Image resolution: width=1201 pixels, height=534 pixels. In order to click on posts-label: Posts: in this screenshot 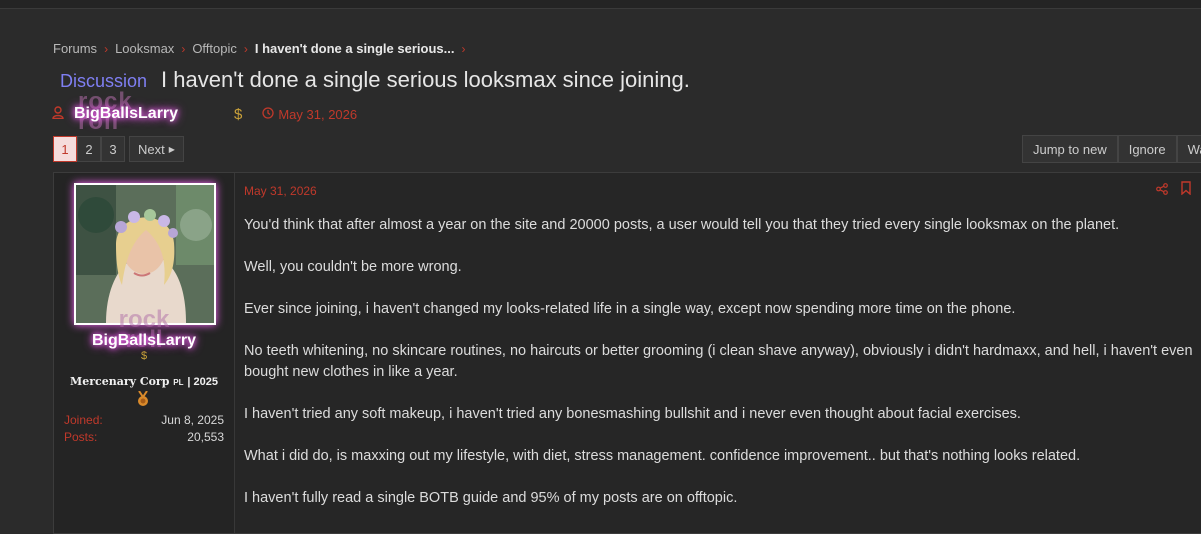, I will do `click(81, 437)`.